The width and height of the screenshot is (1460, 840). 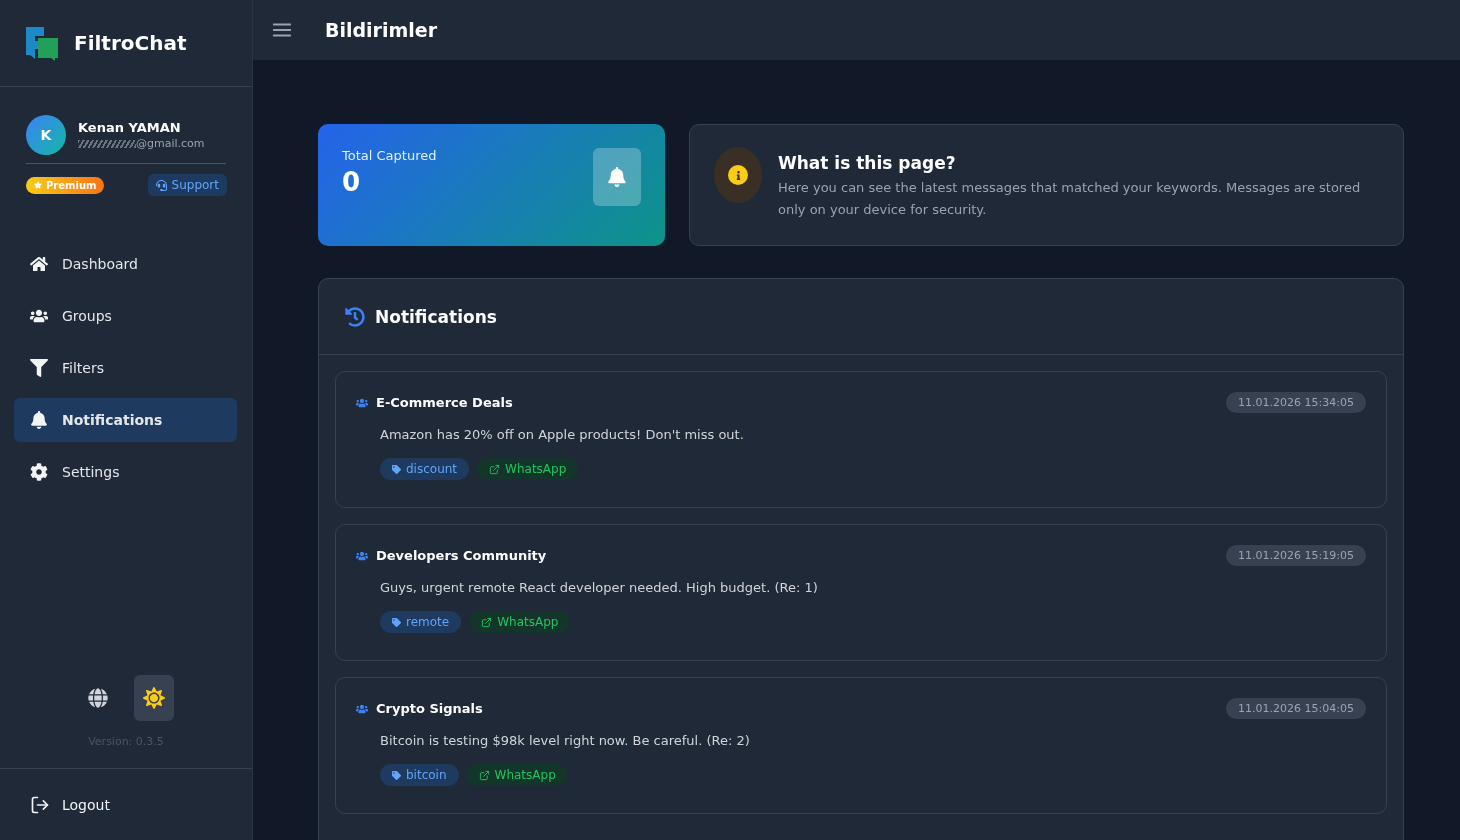 What do you see at coordinates (355, 316) in the screenshot?
I see `history-icon` at bounding box center [355, 316].